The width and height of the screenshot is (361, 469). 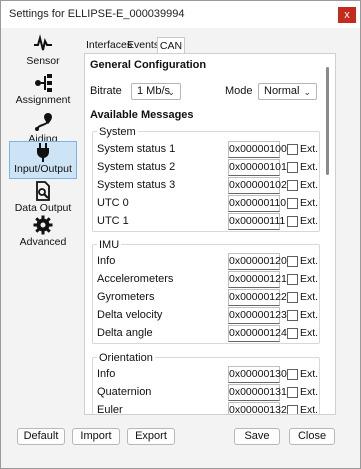 What do you see at coordinates (312, 436) in the screenshot?
I see `close-button: Close` at bounding box center [312, 436].